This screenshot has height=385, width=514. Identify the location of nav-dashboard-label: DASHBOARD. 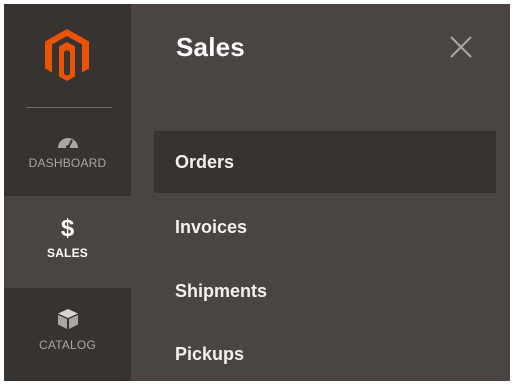
(67, 163).